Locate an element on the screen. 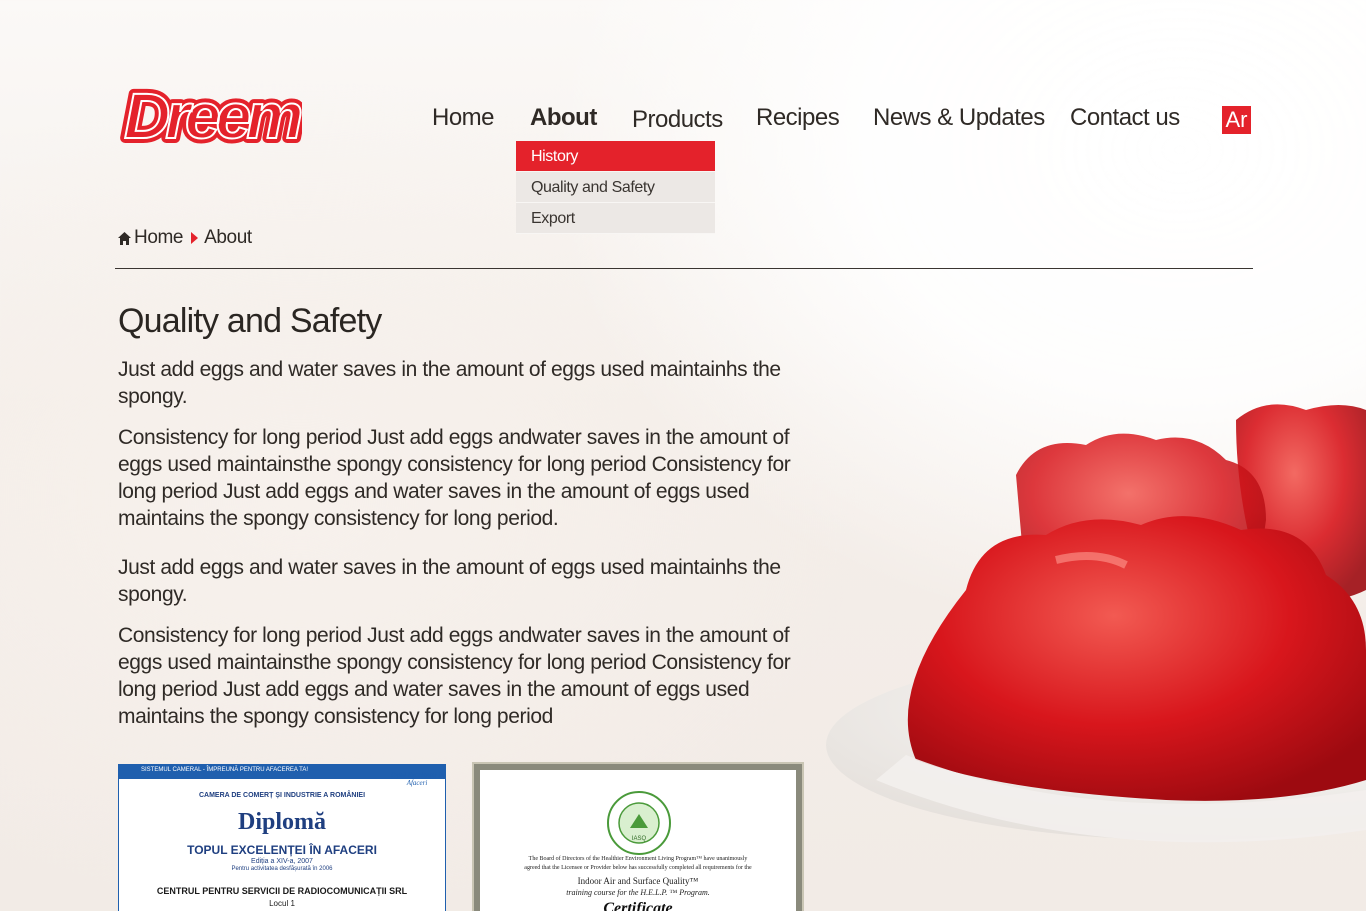 The width and height of the screenshot is (1366, 911). diploma-title: Diplomă is located at coordinates (281, 822).